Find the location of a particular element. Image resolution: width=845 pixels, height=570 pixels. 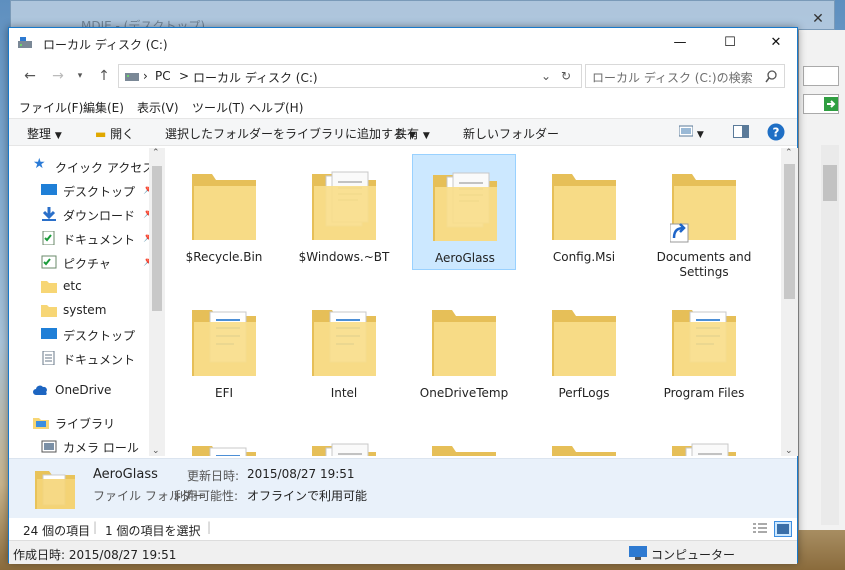

details-name: AeroGlass is located at coordinates (125, 474).